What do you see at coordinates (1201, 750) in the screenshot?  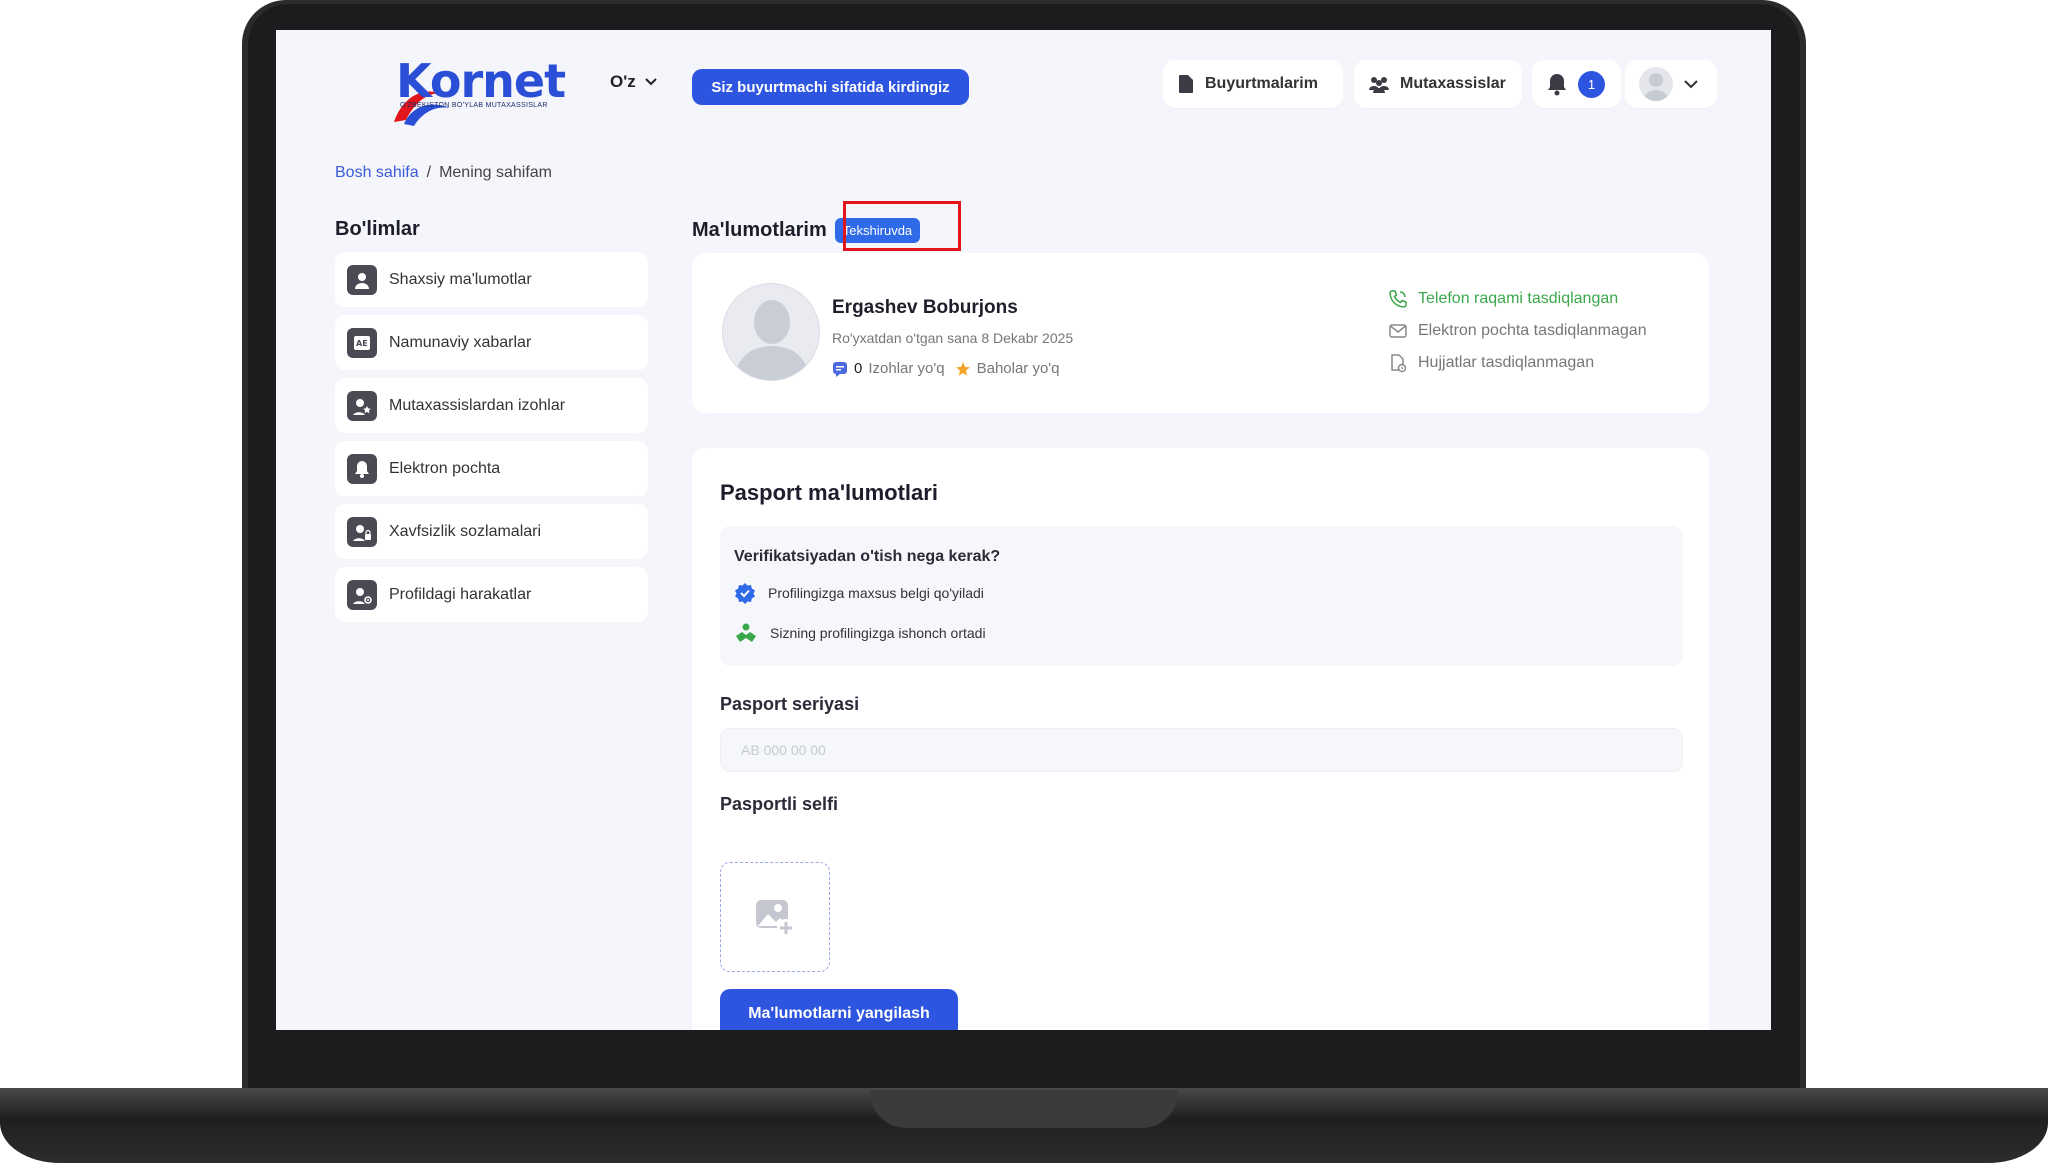 I see `passport-series-input` at bounding box center [1201, 750].